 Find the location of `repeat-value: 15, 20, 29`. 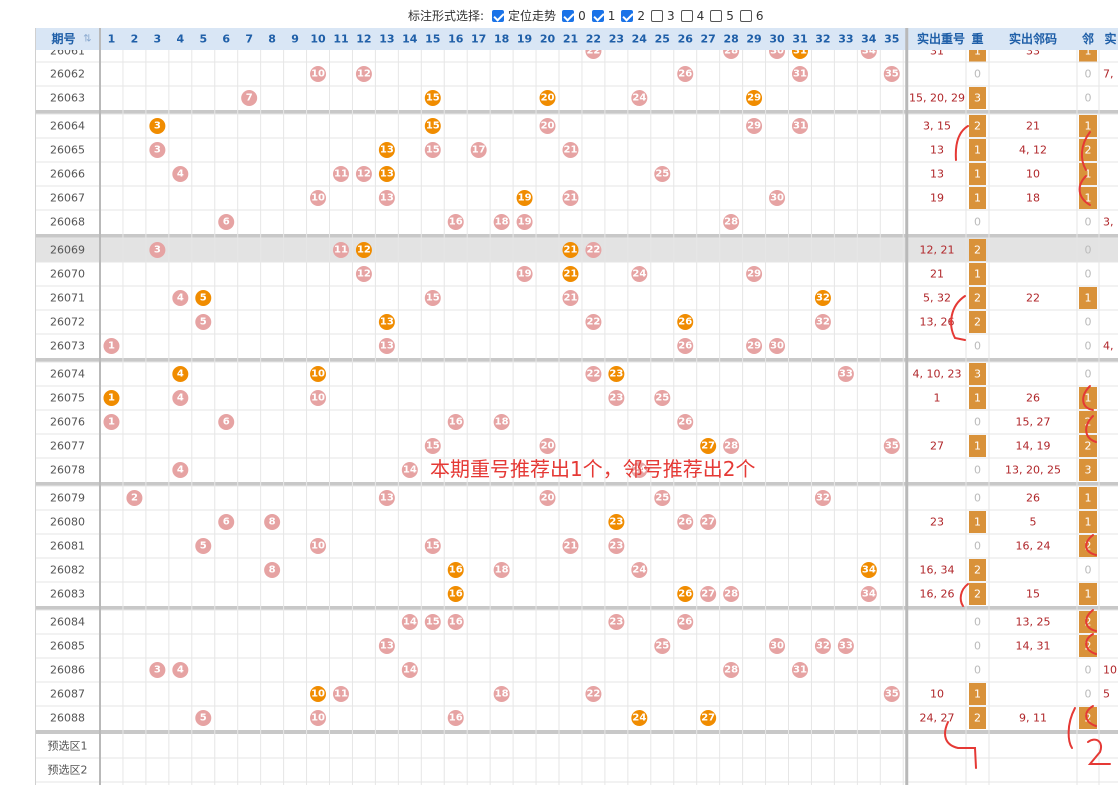

repeat-value: 15, 20, 29 is located at coordinates (937, 98).